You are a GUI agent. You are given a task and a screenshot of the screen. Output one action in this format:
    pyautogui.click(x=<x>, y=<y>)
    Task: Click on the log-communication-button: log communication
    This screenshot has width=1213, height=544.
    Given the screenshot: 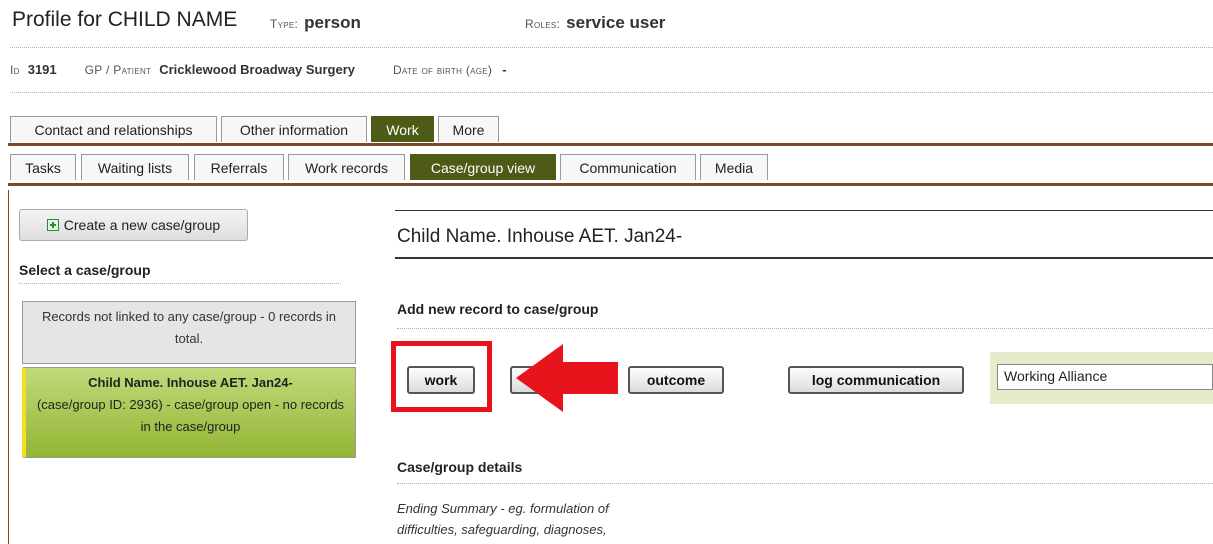 What is the action you would take?
    pyautogui.click(x=876, y=380)
    